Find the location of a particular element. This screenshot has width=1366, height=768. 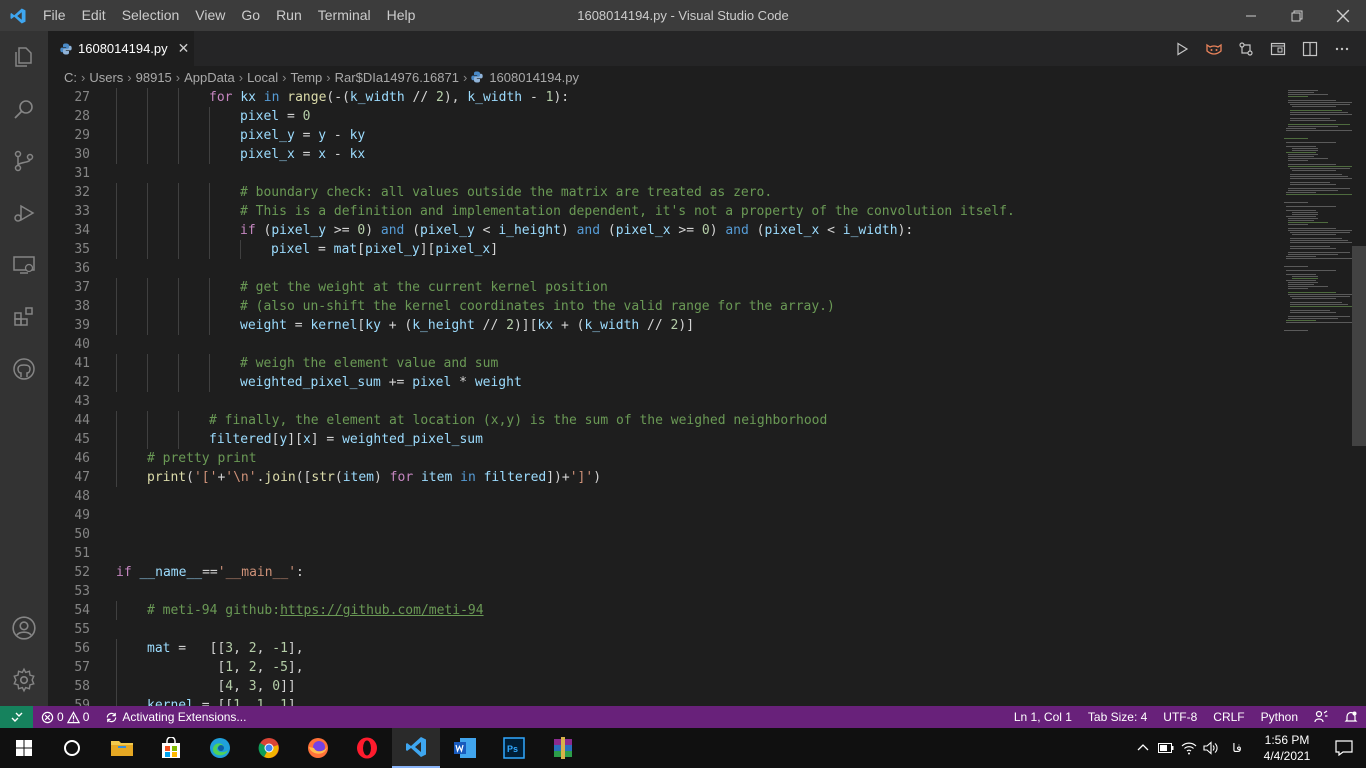

notifications-button is located at coordinates (1351, 717).